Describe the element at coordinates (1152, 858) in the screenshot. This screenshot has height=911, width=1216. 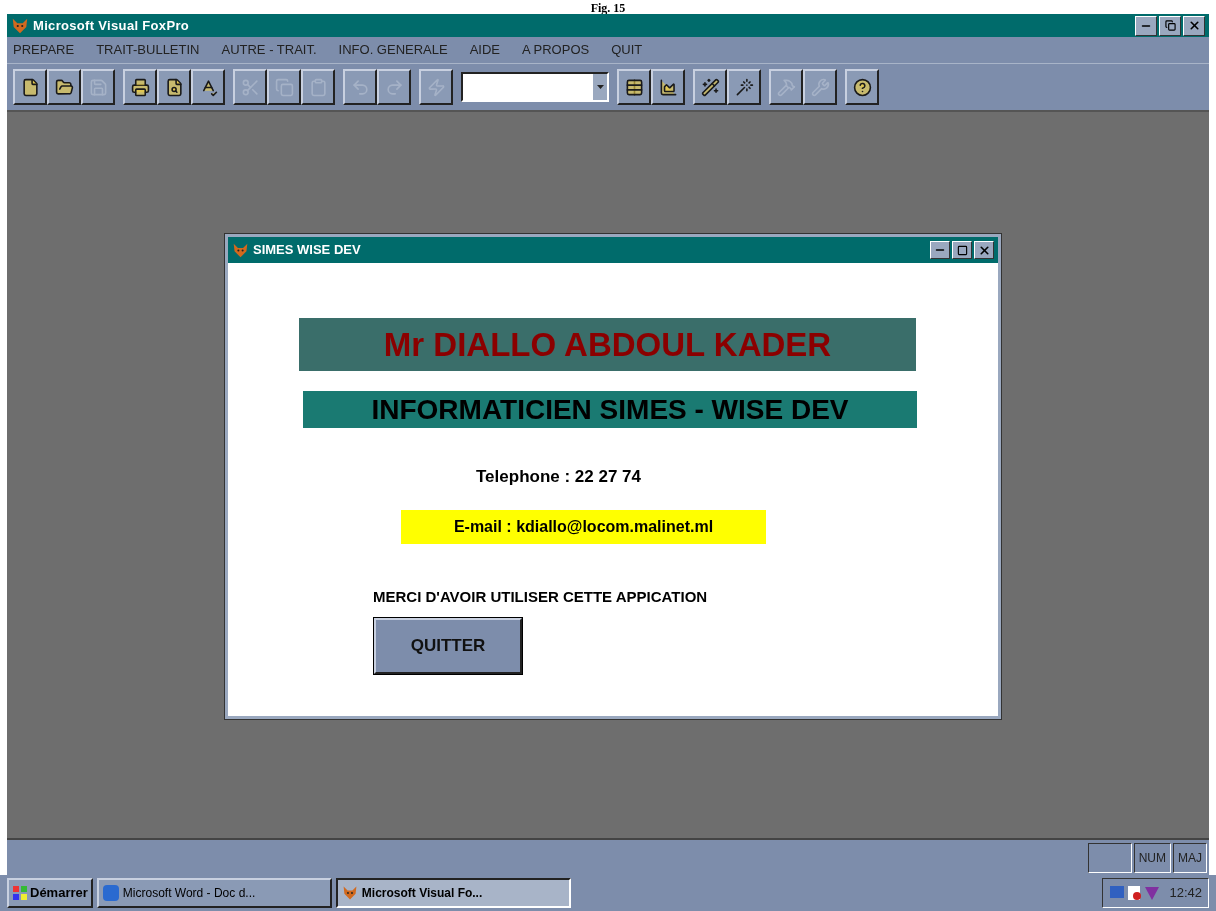
I see `status-indicator: NUM` at that location.